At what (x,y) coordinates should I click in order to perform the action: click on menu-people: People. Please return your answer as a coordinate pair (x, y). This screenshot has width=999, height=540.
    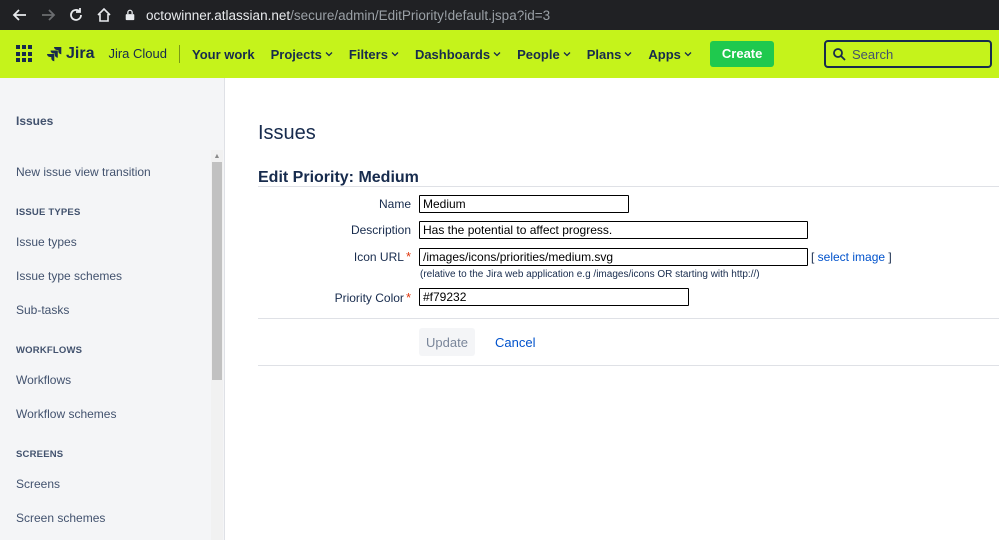
    Looking at the image, I should click on (544, 54).